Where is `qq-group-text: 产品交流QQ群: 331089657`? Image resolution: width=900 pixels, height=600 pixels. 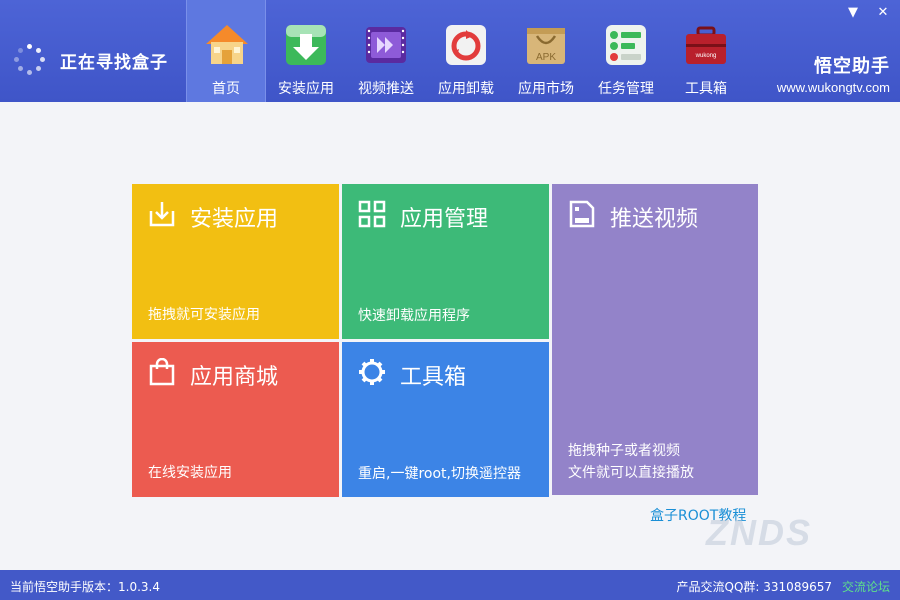 qq-group-text: 产品交流QQ群: 331089657 is located at coordinates (754, 587).